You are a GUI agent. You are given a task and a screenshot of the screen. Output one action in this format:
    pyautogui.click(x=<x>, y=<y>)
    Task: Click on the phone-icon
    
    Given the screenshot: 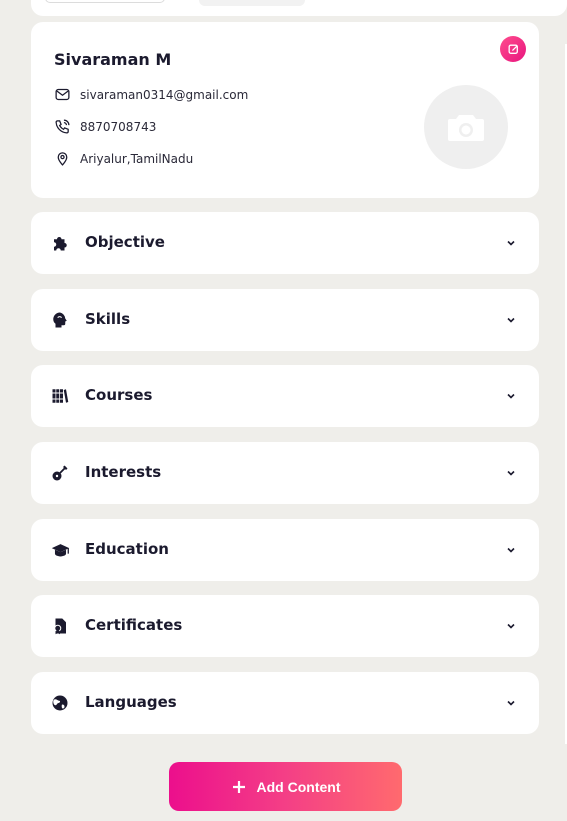 What is the action you would take?
    pyautogui.click(x=62, y=126)
    